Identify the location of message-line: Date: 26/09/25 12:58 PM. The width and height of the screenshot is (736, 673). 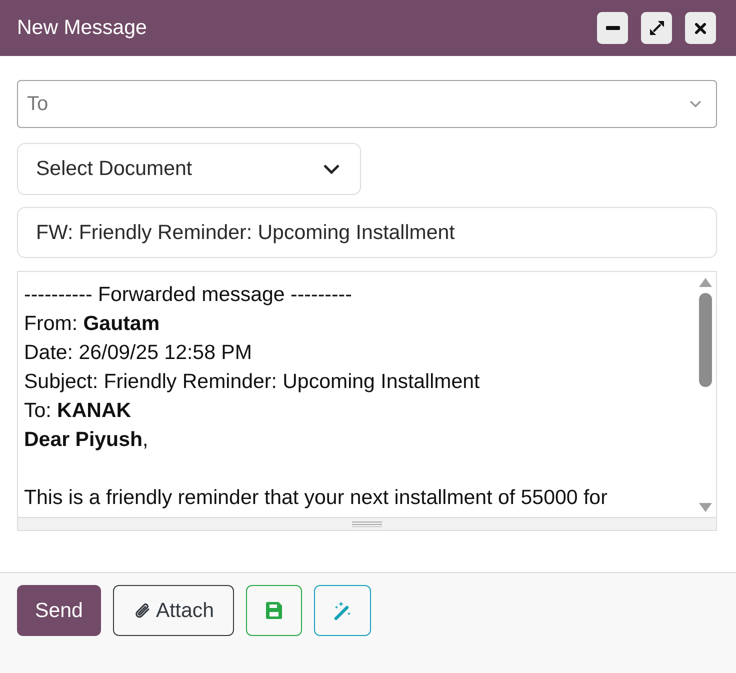
(138, 353).